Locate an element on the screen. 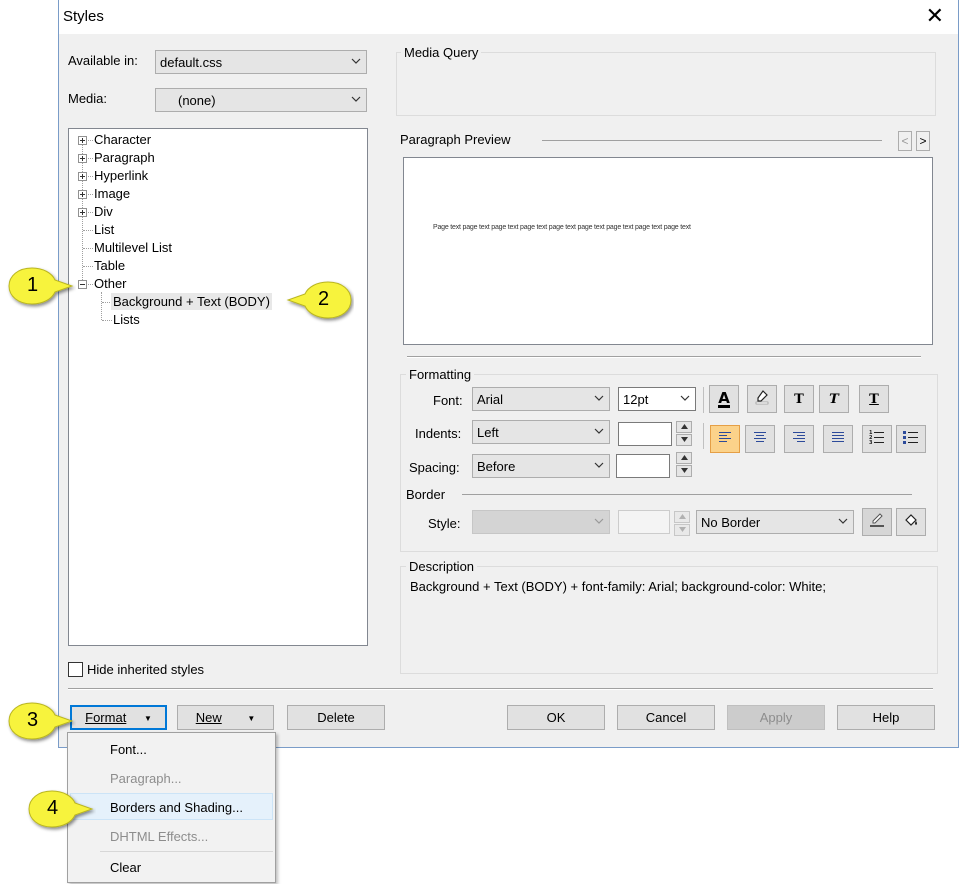 The width and height of the screenshot is (960, 884). indent-up-button is located at coordinates (684, 427).